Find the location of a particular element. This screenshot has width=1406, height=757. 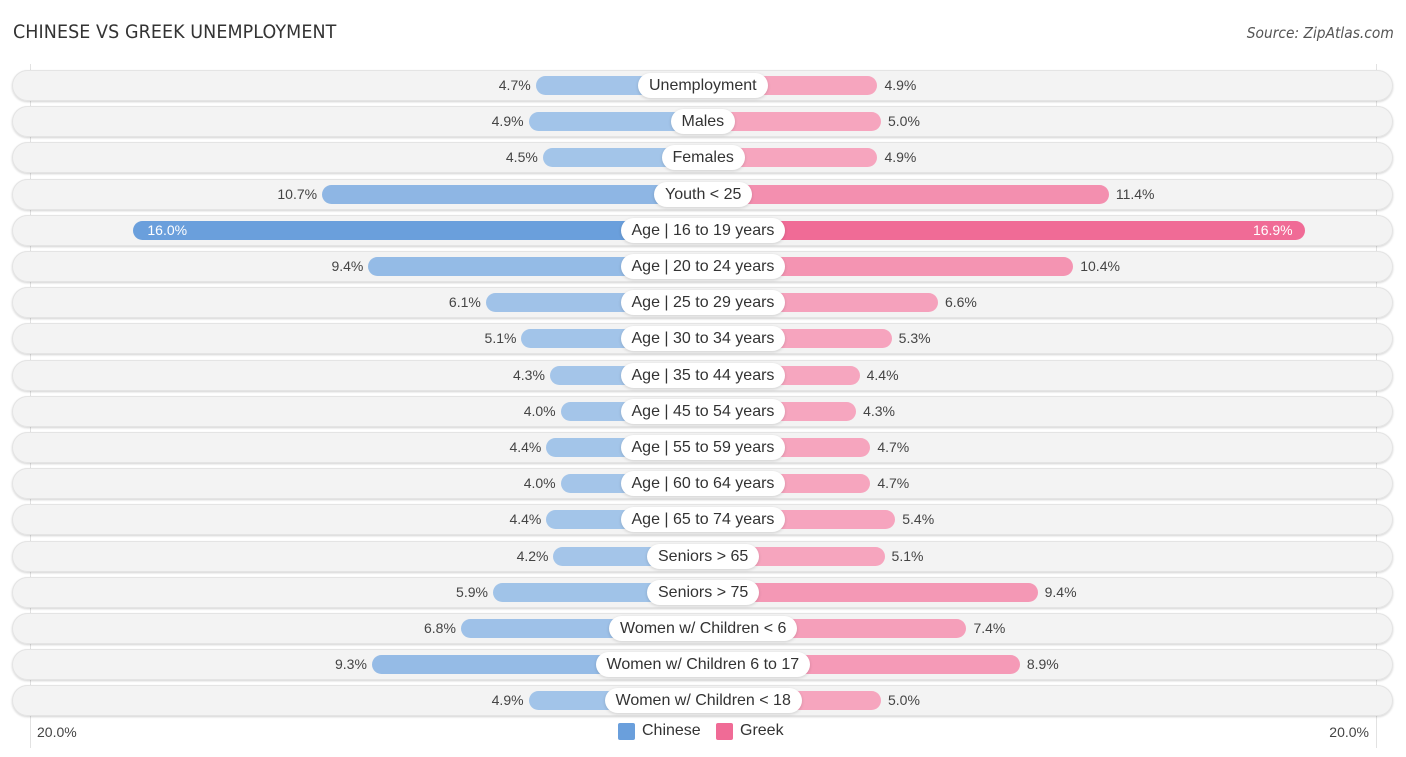

value-label-greek: 6.6% is located at coordinates (960, 302).